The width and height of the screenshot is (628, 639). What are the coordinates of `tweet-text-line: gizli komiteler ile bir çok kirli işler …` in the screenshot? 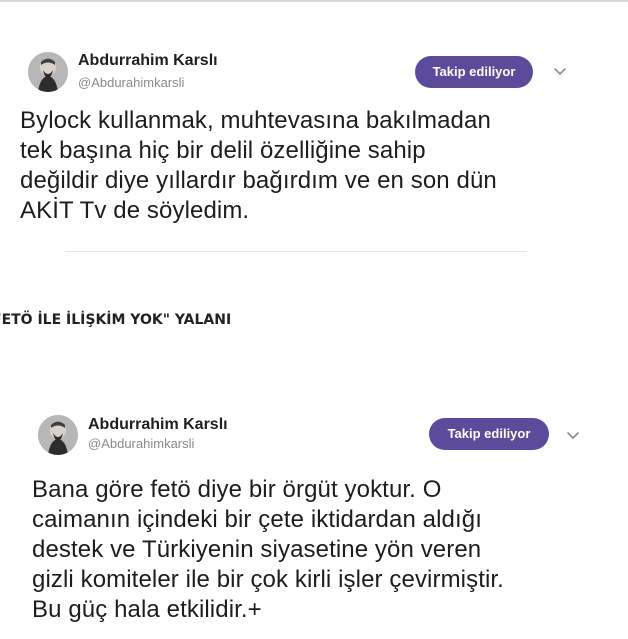 It's located at (268, 579).